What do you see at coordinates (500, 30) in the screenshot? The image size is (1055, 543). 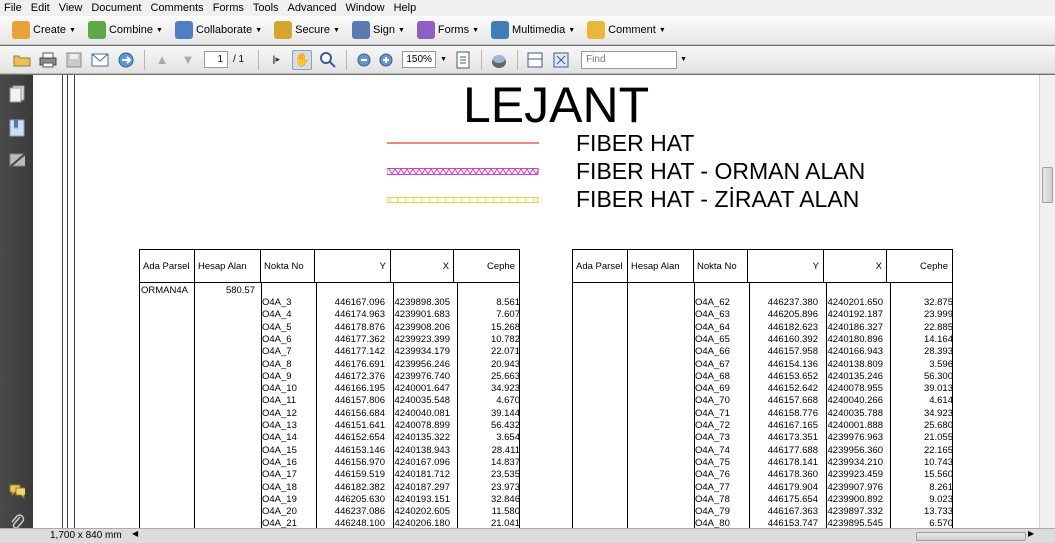 I see `multimedia-icon` at bounding box center [500, 30].